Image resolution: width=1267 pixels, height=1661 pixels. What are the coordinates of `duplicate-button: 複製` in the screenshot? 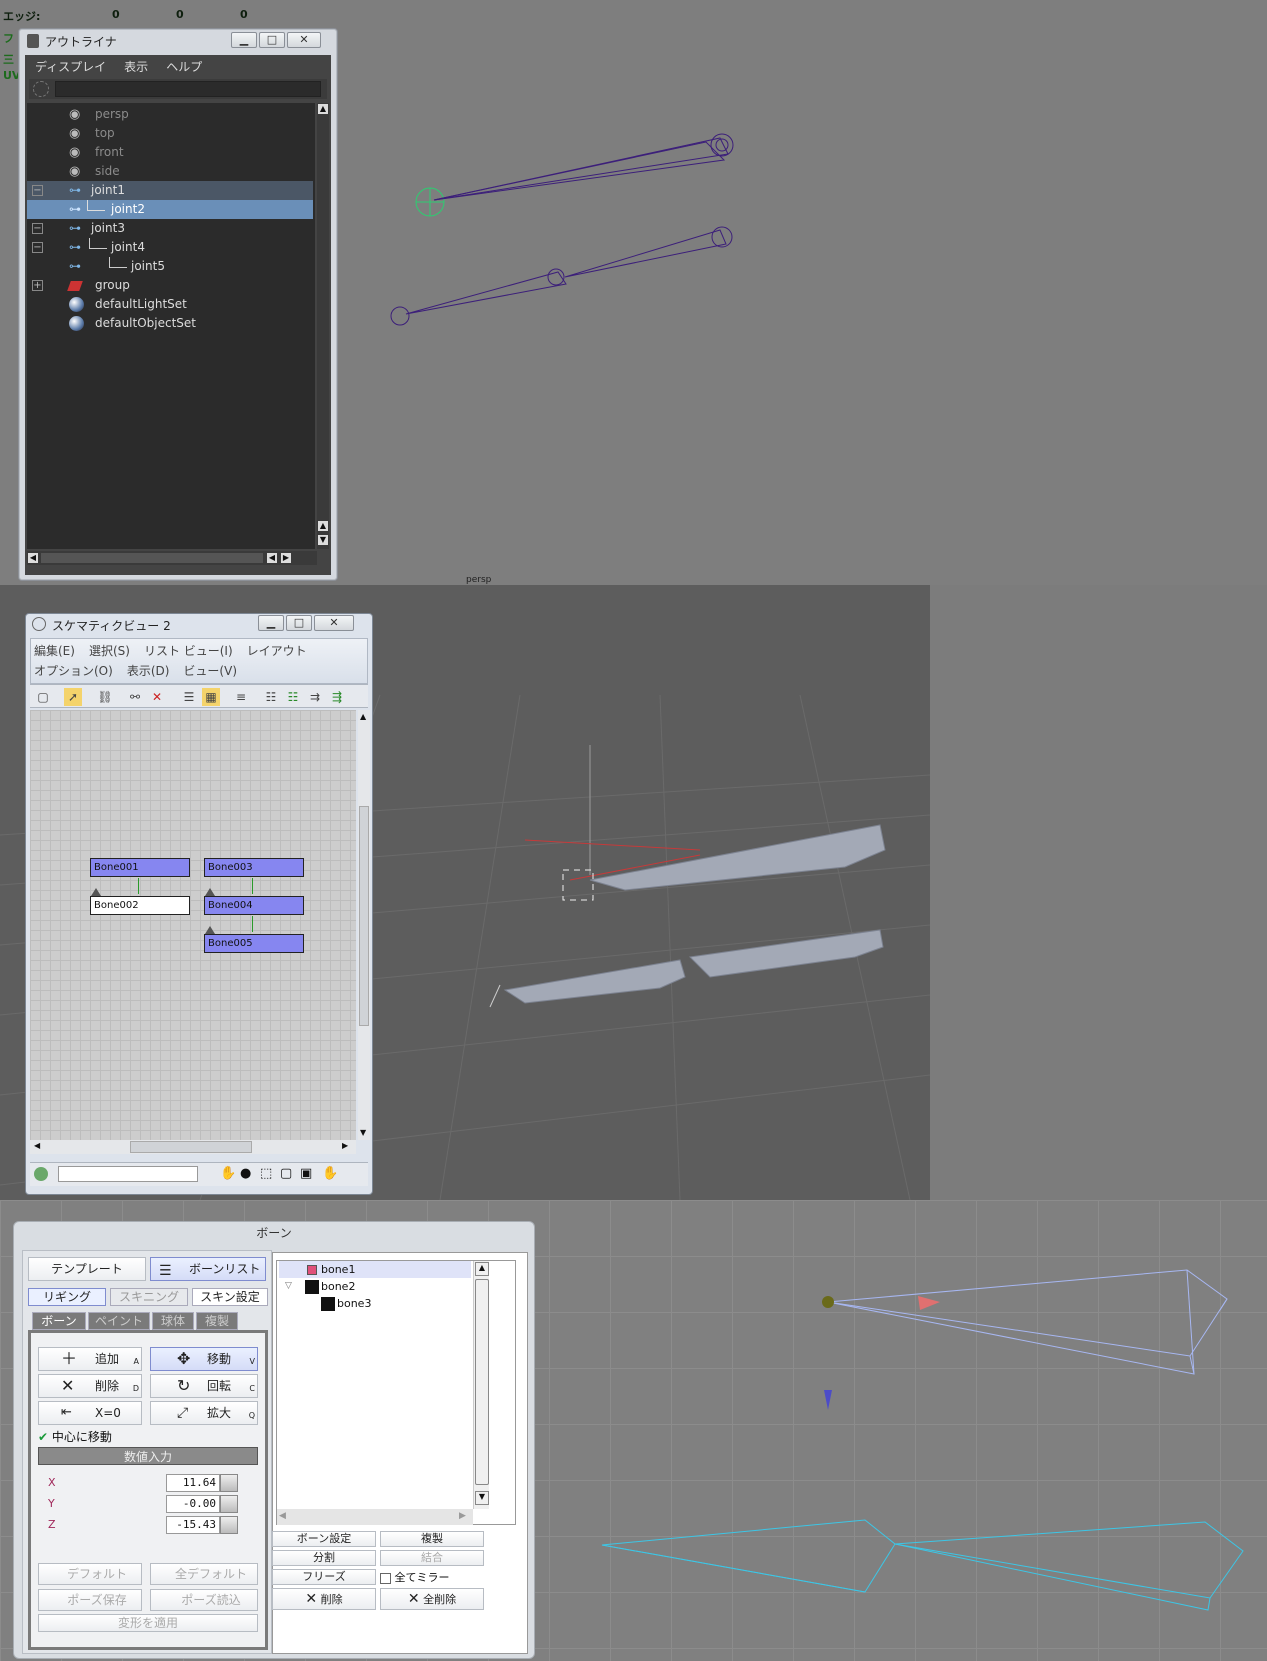 It's located at (432, 1539).